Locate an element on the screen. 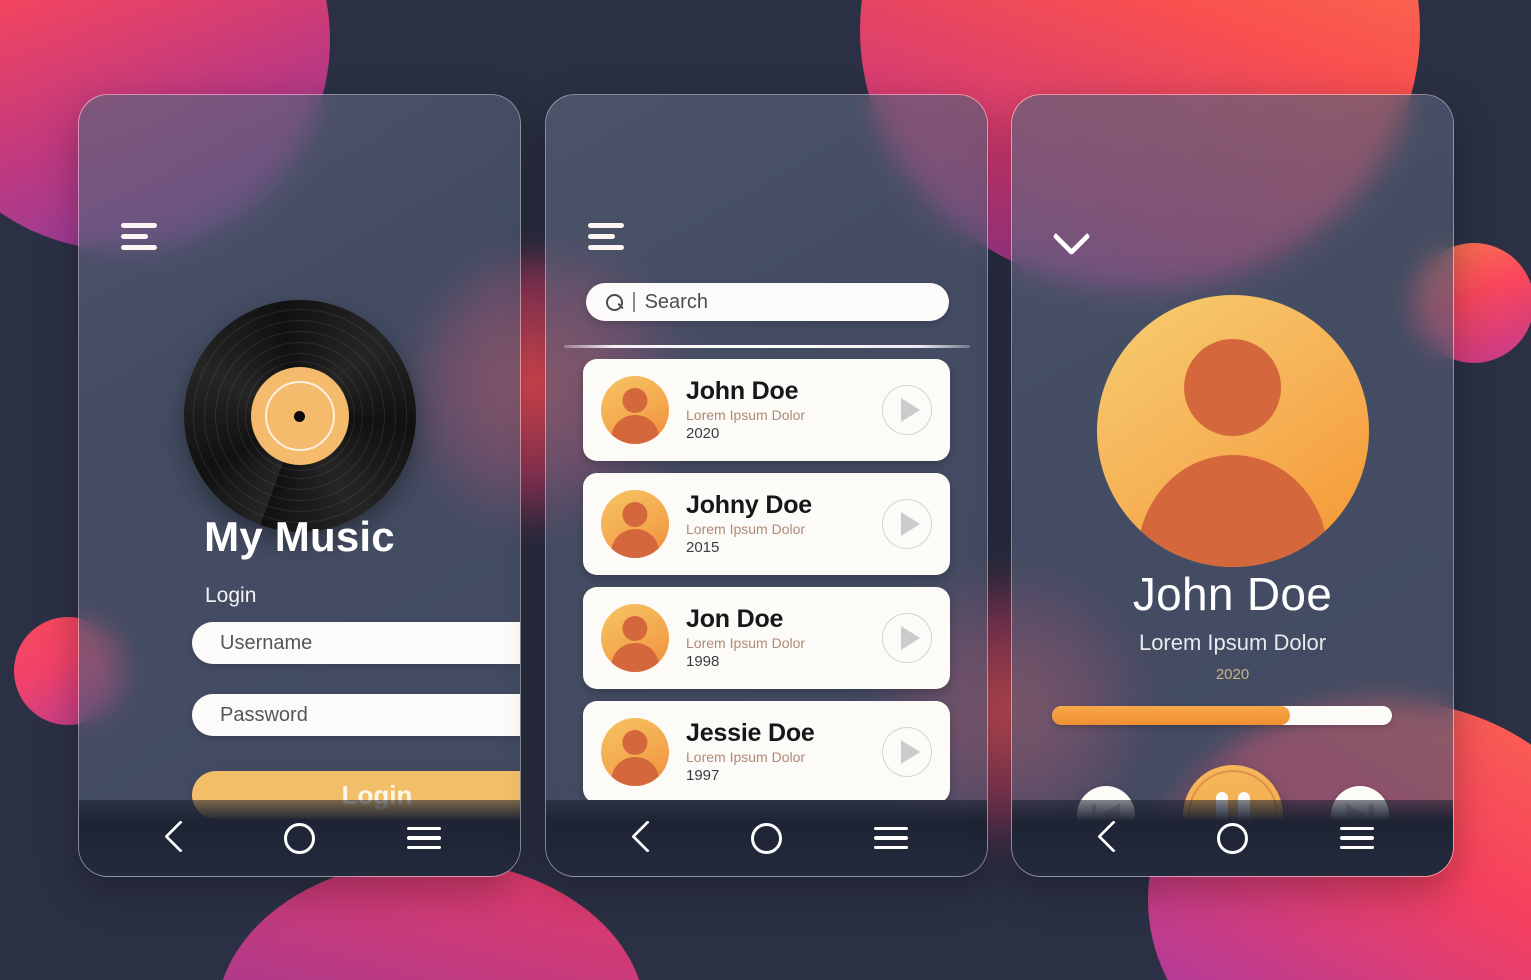  app-title: My Music is located at coordinates (299, 536).